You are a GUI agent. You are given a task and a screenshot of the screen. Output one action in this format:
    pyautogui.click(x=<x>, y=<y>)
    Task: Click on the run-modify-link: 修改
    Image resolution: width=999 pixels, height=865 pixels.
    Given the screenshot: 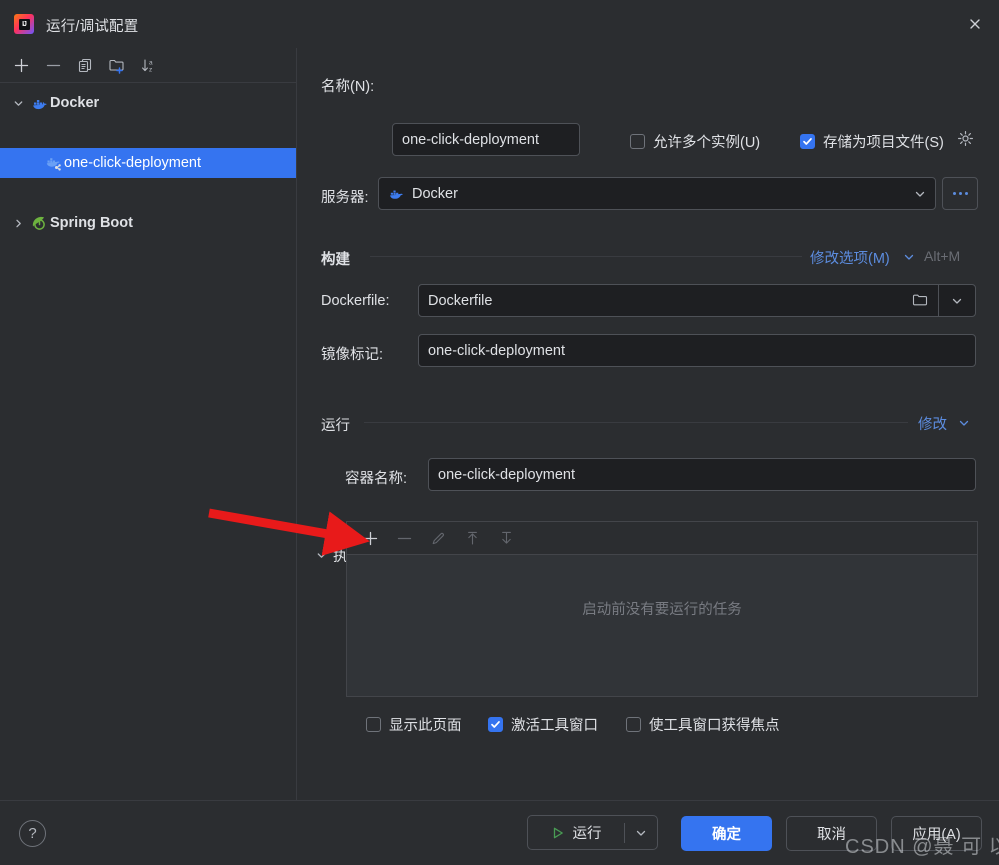 What is the action you would take?
    pyautogui.click(x=932, y=423)
    